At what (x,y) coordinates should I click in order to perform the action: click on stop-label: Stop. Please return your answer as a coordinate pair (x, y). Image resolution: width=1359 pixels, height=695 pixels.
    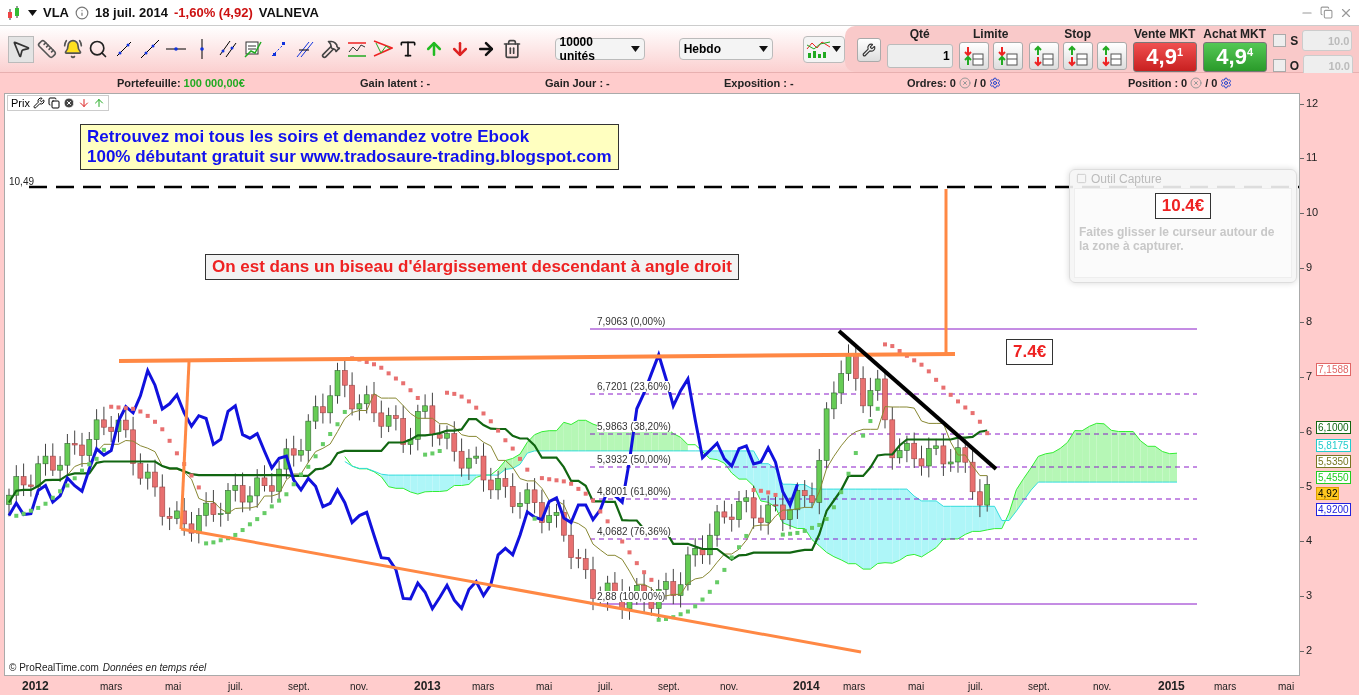
    Looking at the image, I should click on (1077, 34).